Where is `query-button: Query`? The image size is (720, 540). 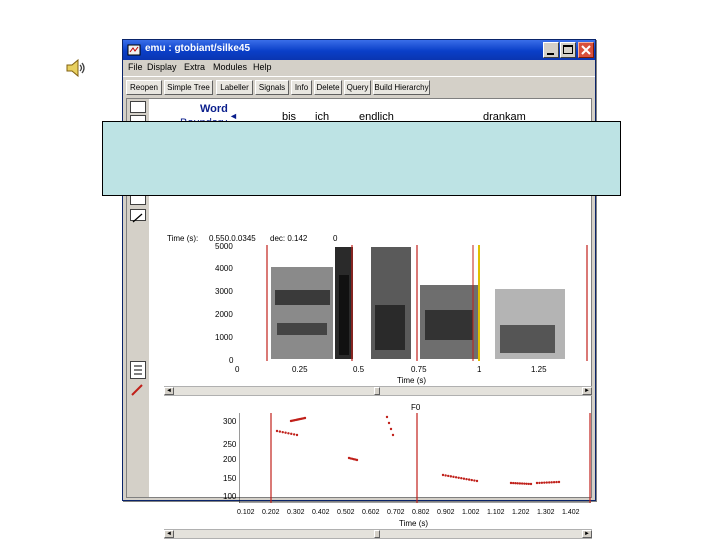 query-button: Query is located at coordinates (357, 87).